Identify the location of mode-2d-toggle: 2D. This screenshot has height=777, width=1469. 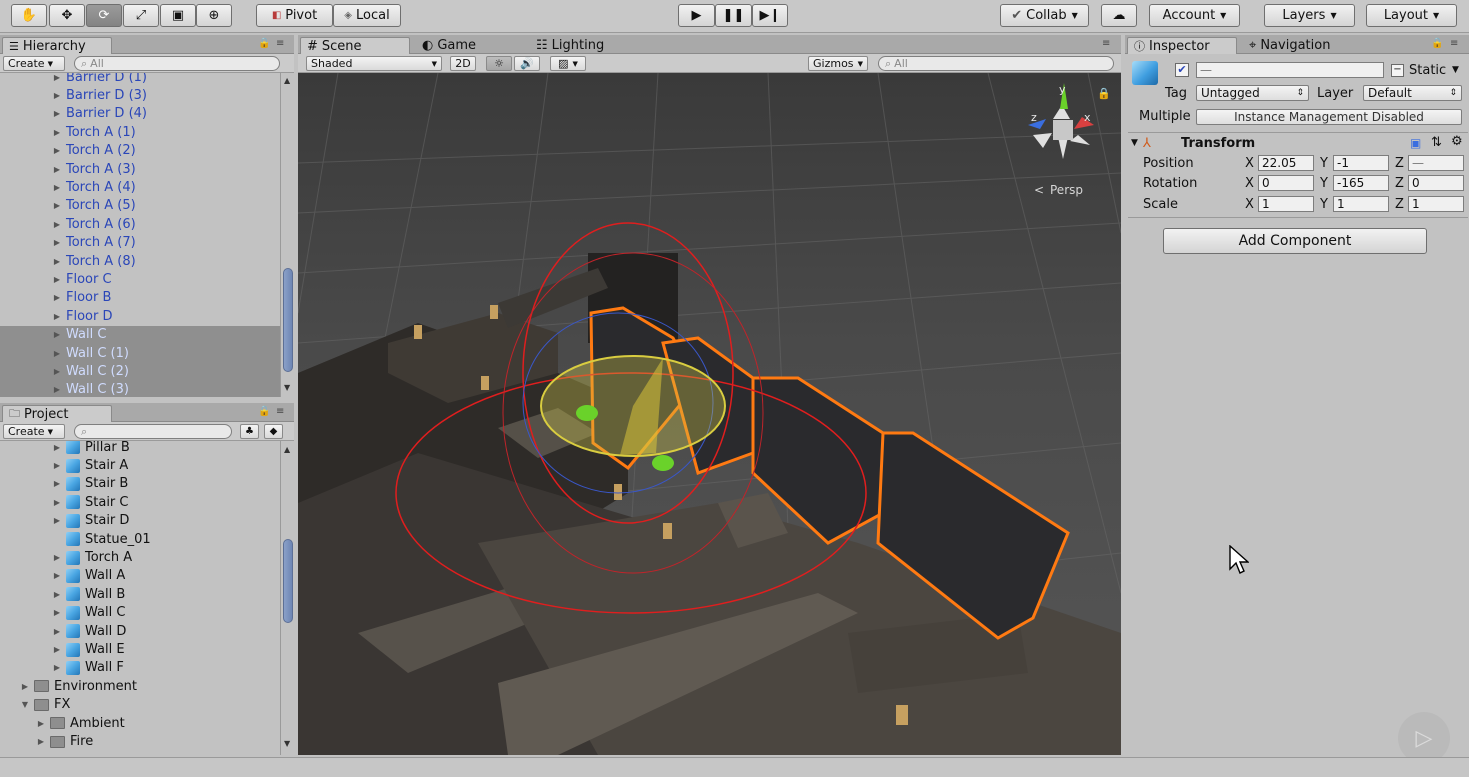
(463, 63).